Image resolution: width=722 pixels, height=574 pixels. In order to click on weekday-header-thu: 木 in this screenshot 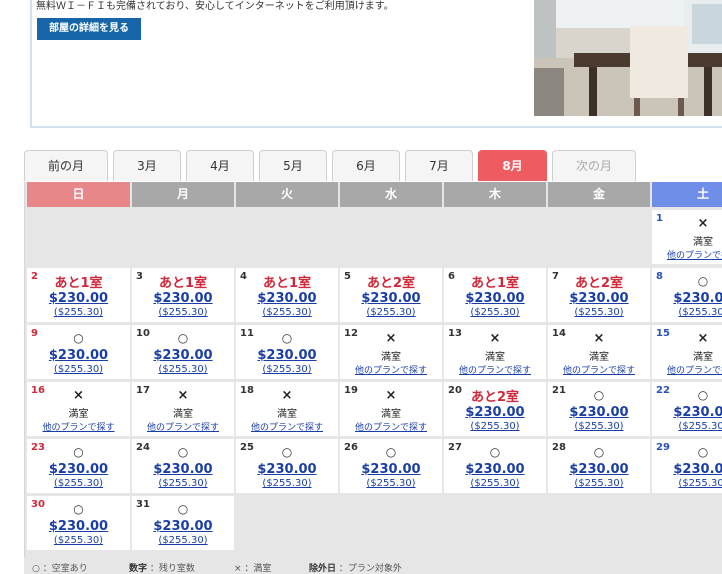, I will do `click(495, 194)`.